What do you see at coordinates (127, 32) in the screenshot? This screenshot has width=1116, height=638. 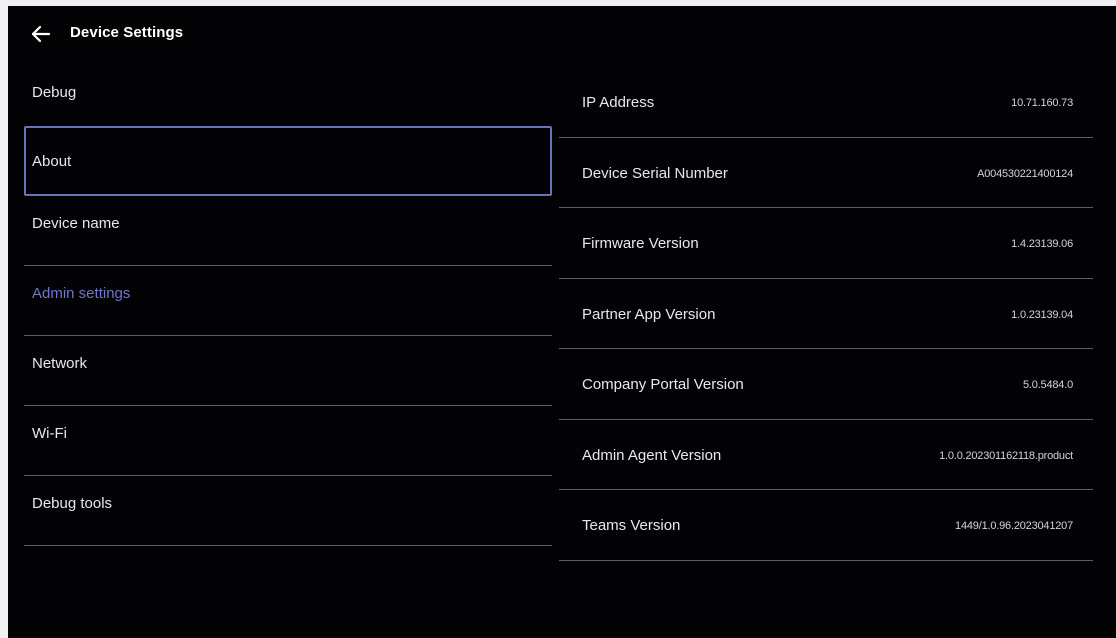 I see `page-title: Device Settings` at bounding box center [127, 32].